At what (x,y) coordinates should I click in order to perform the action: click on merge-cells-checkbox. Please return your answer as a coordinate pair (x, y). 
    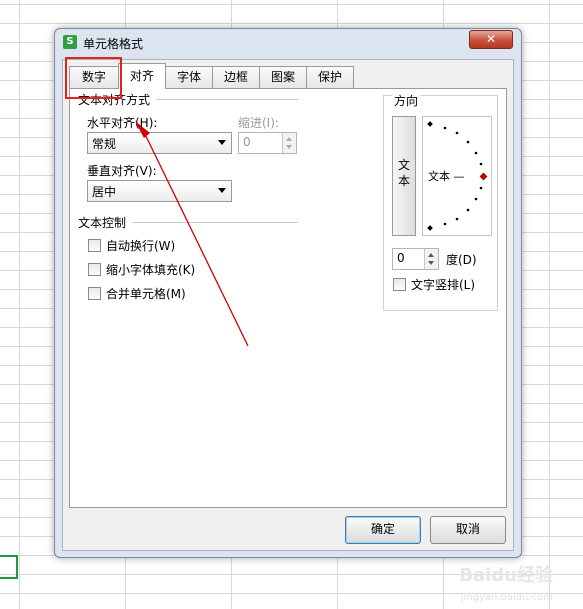
    Looking at the image, I should click on (94, 293).